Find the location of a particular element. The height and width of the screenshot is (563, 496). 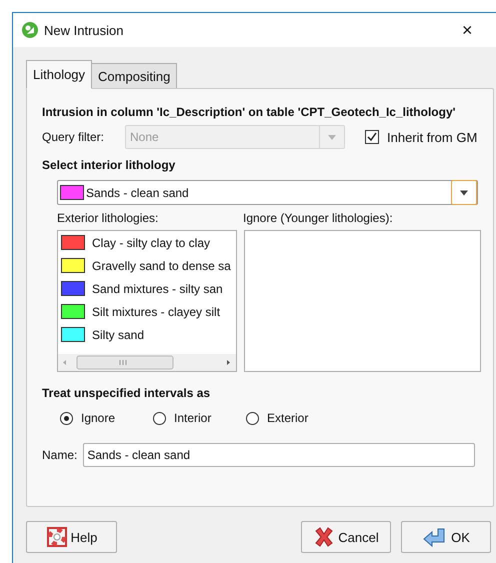

close-button: × is located at coordinates (471, 30).